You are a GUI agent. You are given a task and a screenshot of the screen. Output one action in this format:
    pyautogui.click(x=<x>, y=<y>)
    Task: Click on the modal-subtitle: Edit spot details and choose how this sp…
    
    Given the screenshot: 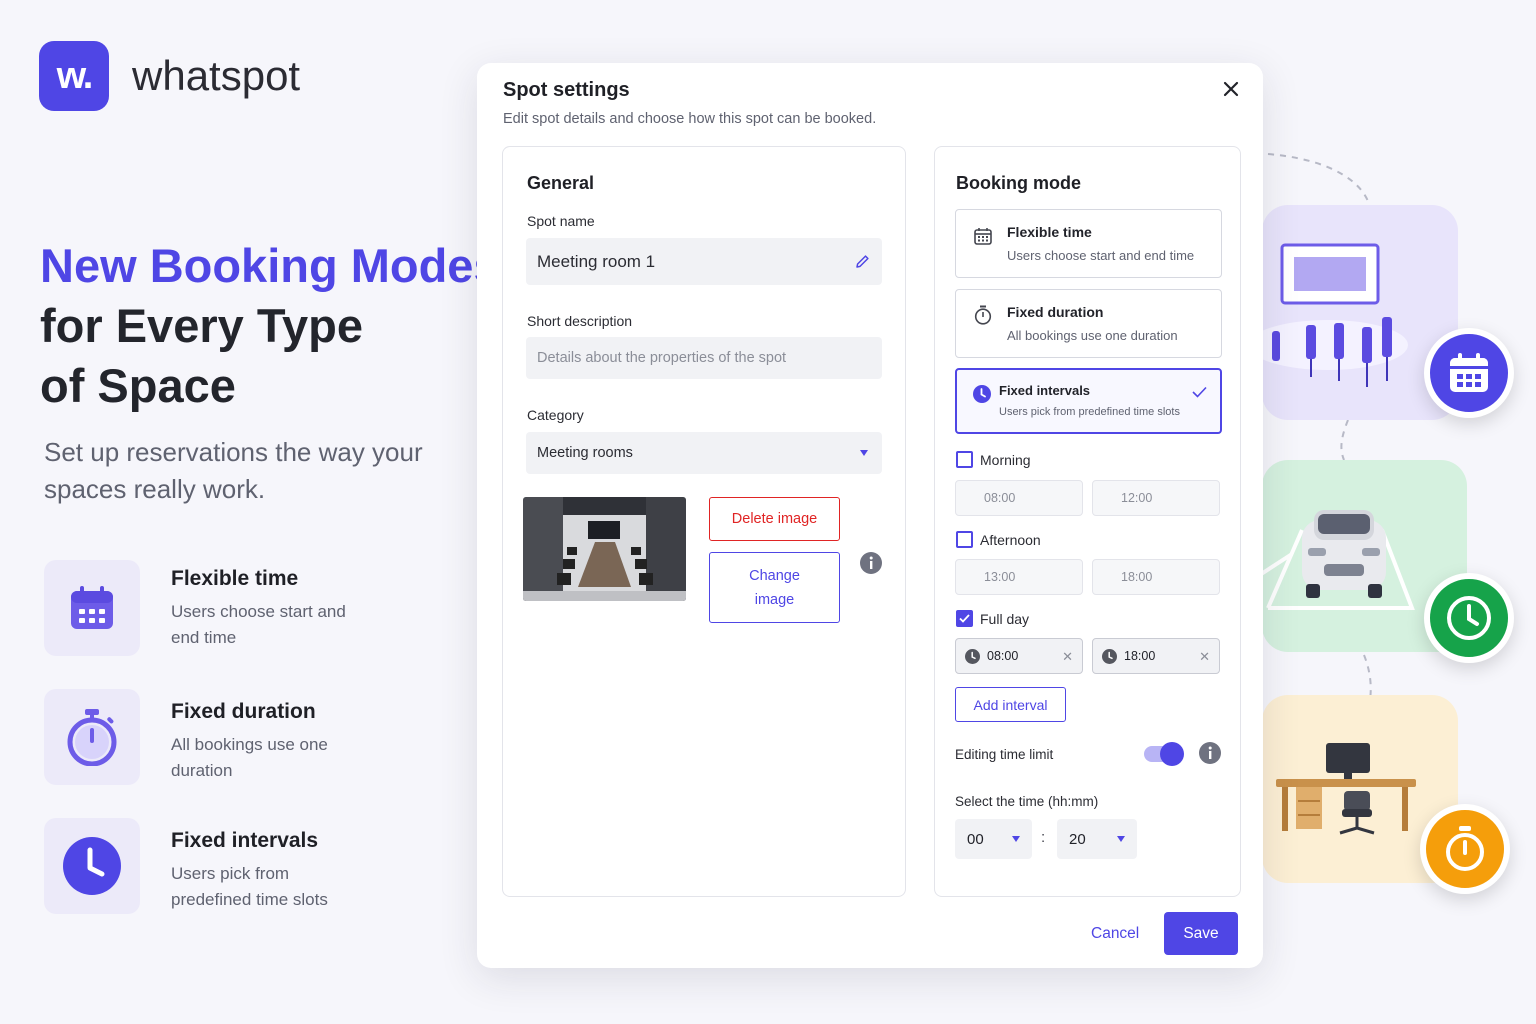 What is the action you would take?
    pyautogui.click(x=690, y=119)
    